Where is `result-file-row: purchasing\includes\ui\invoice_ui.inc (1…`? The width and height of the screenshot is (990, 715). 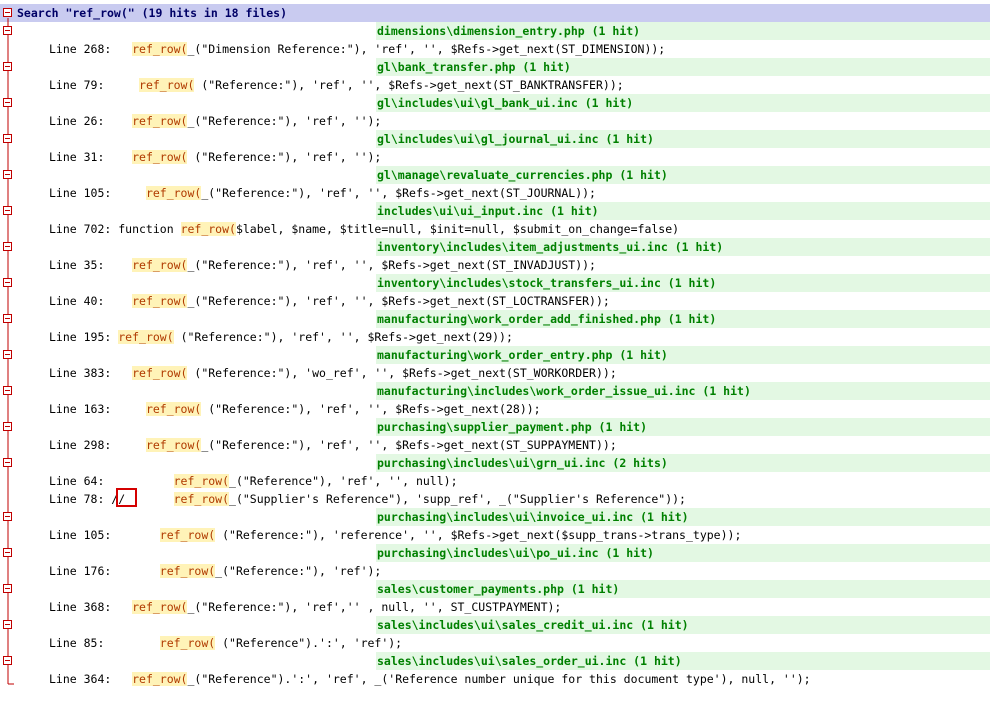 result-file-row: purchasing\includes\ui\invoice_ui.inc (1… is located at coordinates (495, 517).